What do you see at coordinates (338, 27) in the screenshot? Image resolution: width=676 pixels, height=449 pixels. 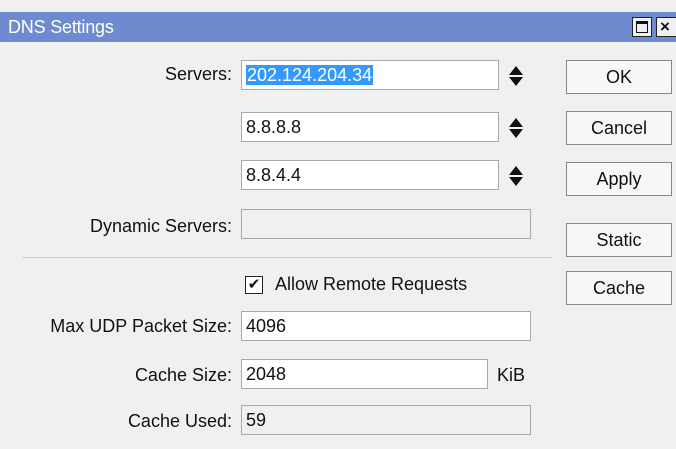 I see `title-bar: DNS Settings ×` at bounding box center [338, 27].